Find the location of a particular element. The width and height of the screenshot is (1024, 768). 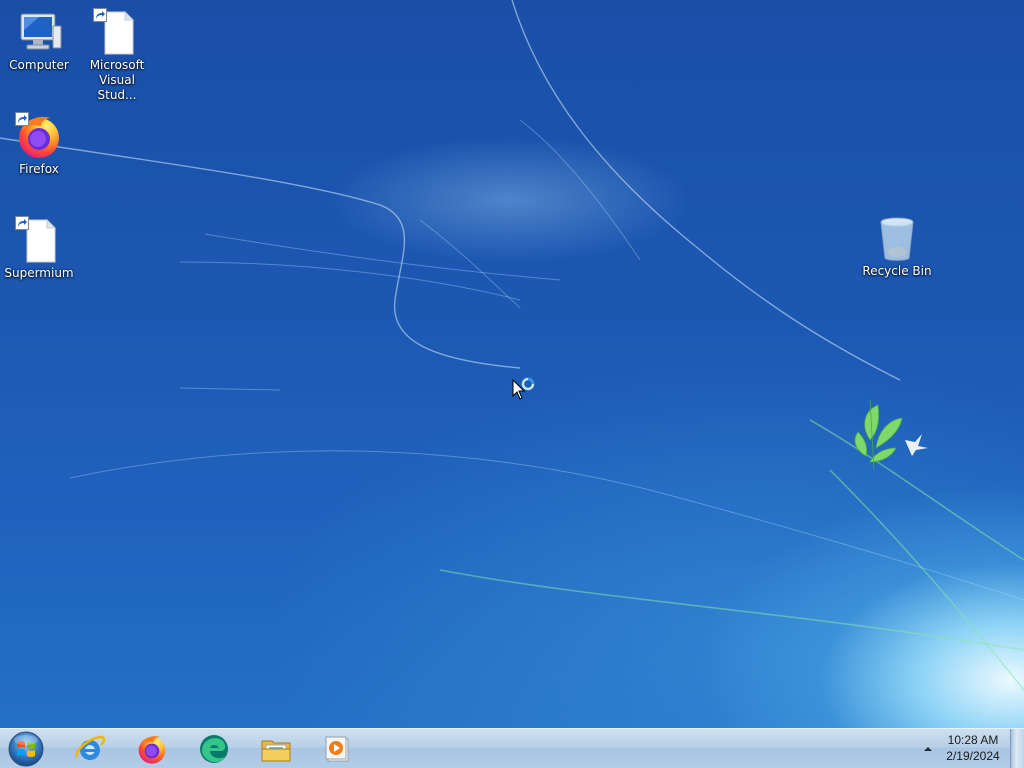

internet-explorer-icon is located at coordinates (90, 747).